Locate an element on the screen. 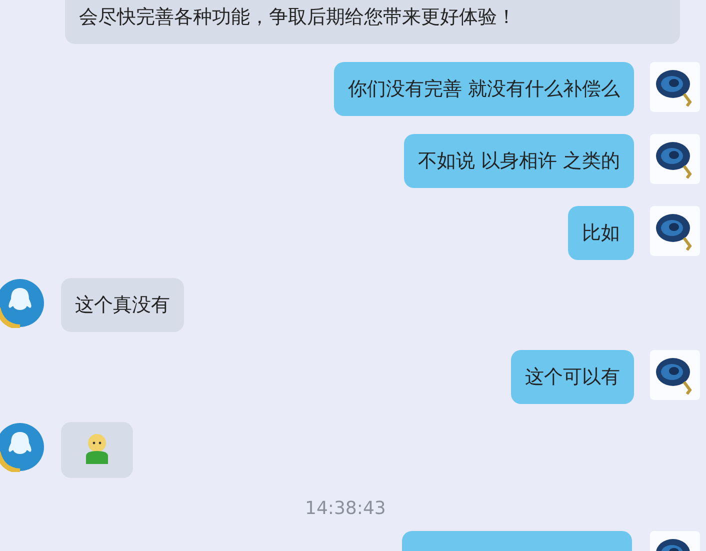  message-bubble: 比如 is located at coordinates (601, 233).